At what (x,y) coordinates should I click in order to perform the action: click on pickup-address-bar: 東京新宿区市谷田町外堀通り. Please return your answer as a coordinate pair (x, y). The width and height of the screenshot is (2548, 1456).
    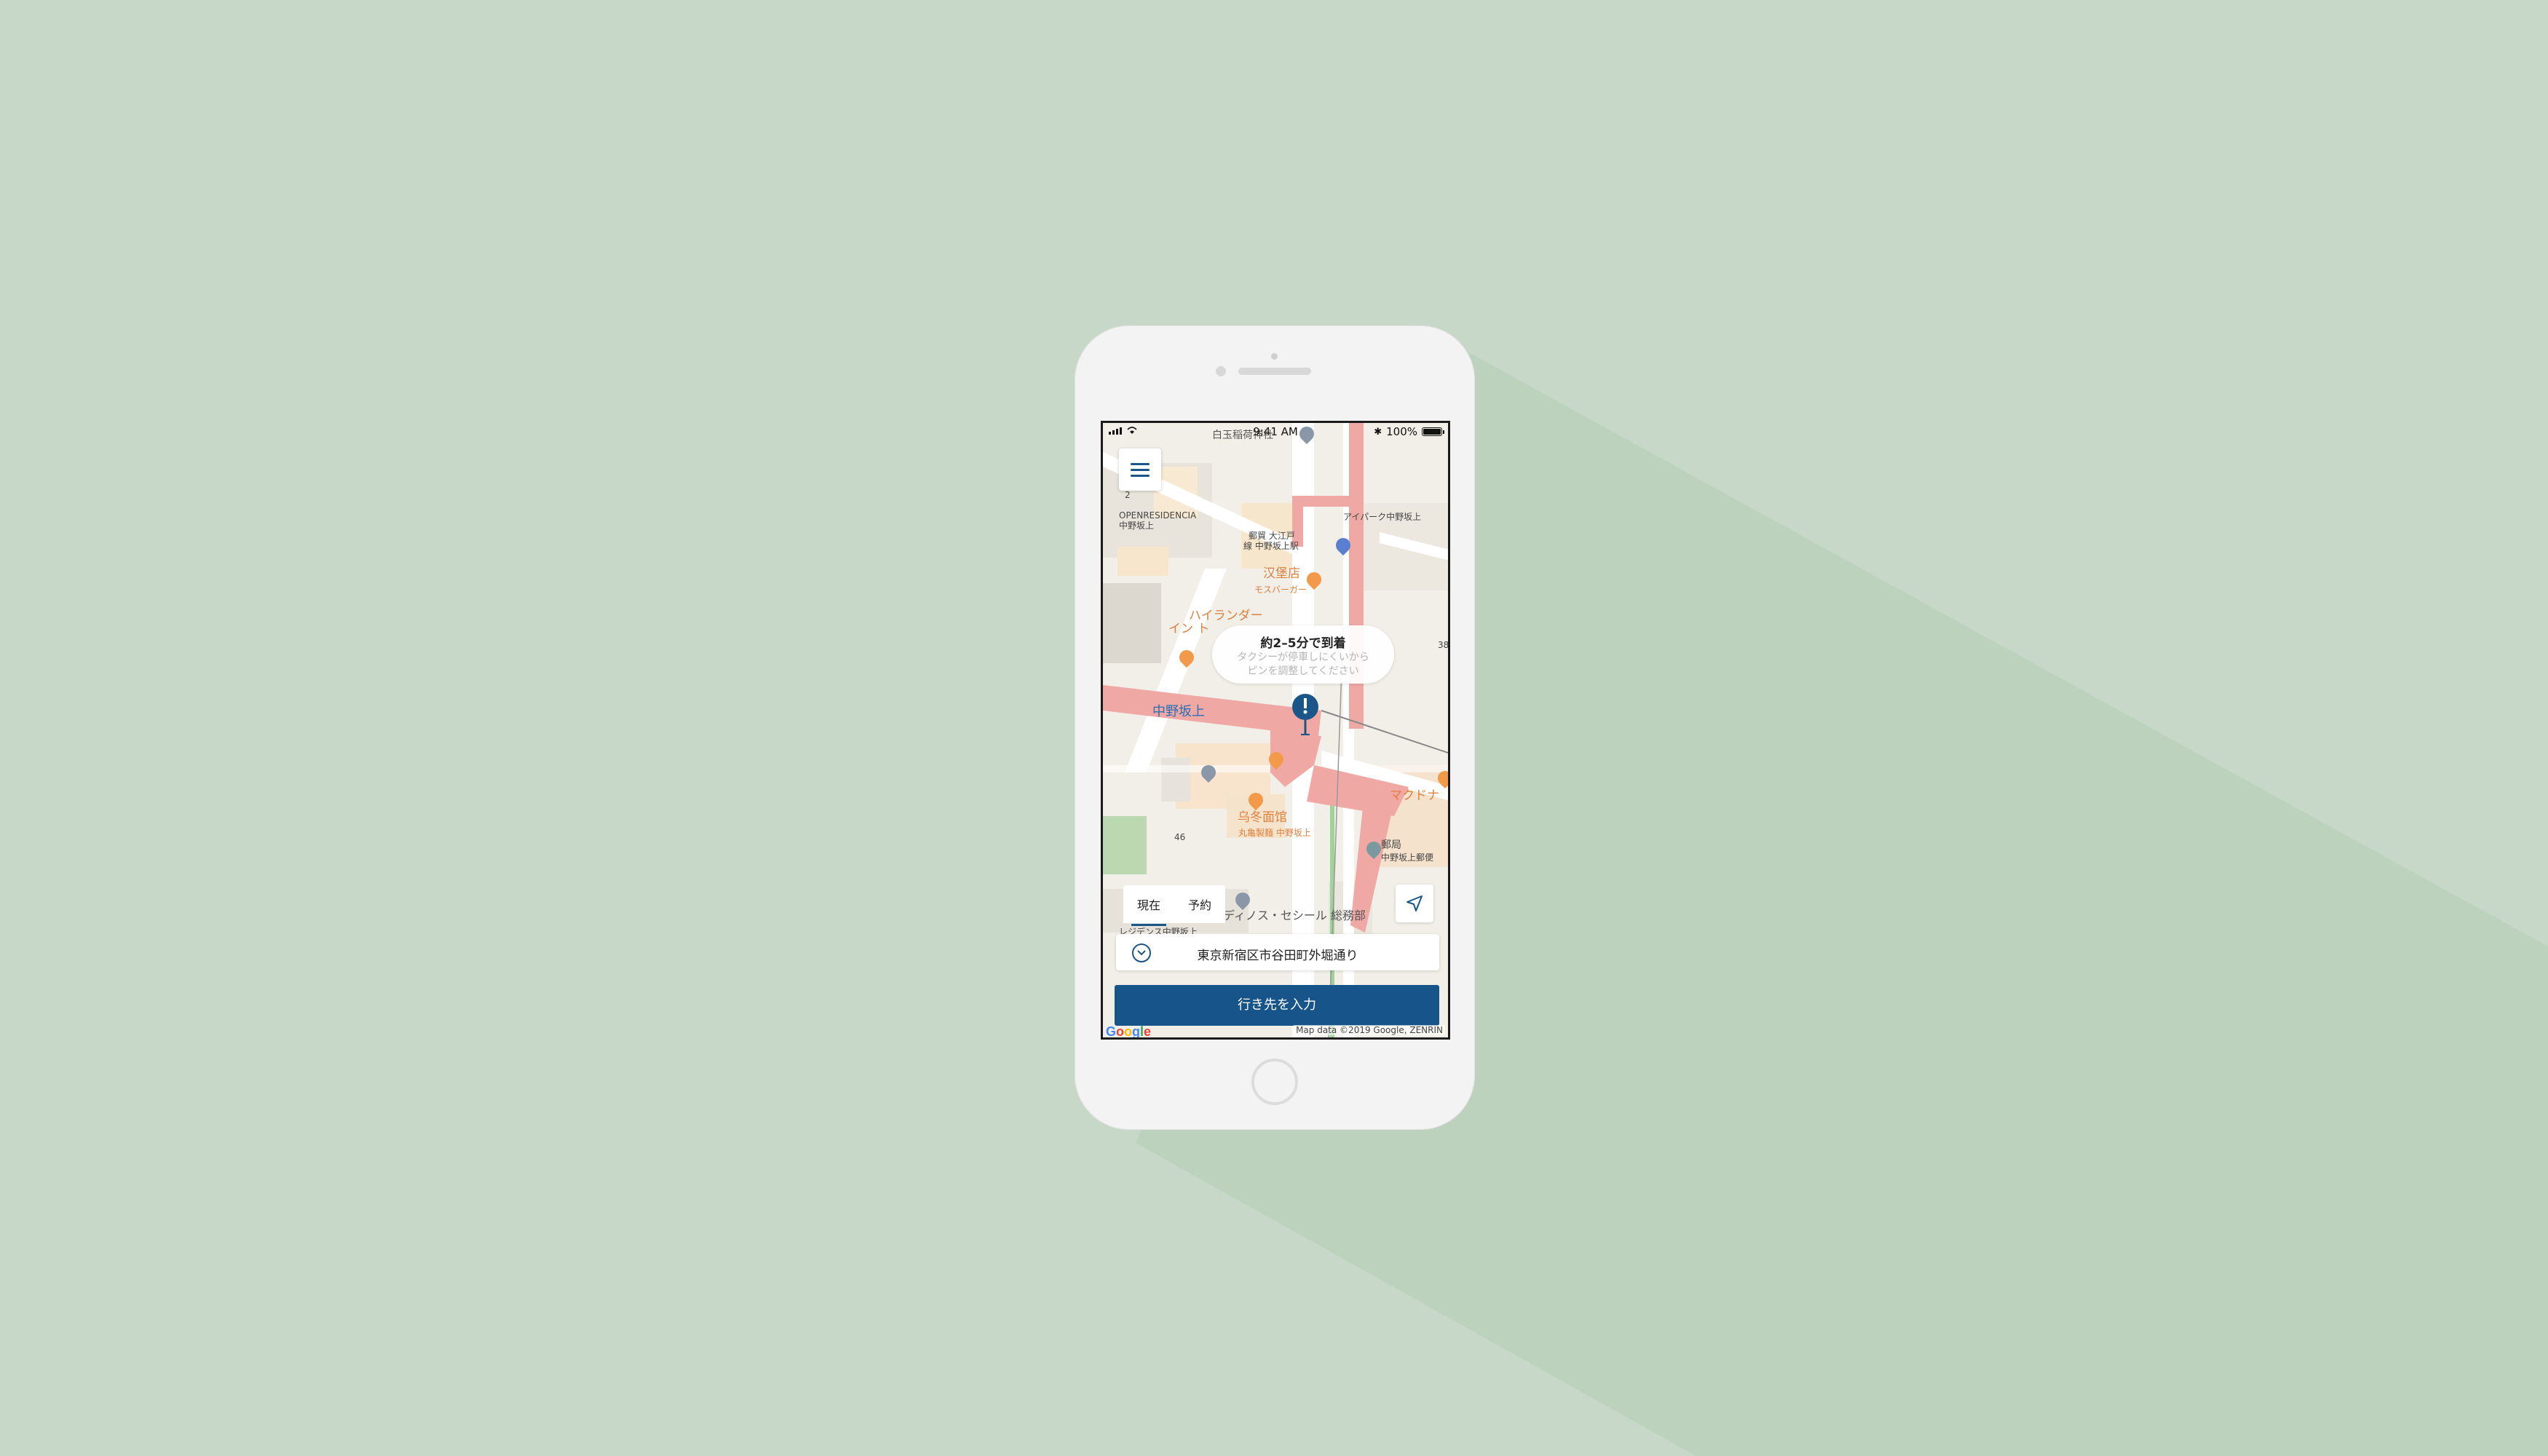
    Looking at the image, I should click on (1277, 952).